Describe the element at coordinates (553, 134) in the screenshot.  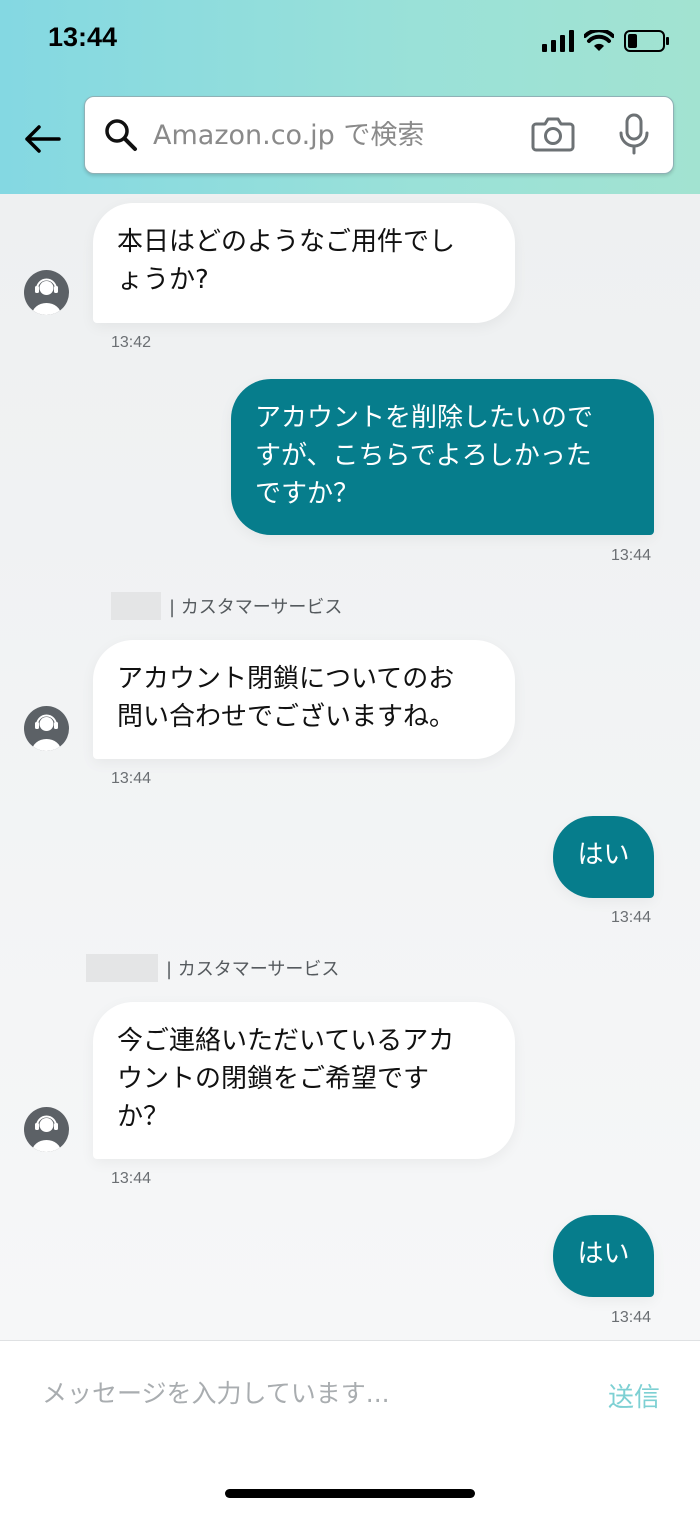
I see `camera-icon` at that location.